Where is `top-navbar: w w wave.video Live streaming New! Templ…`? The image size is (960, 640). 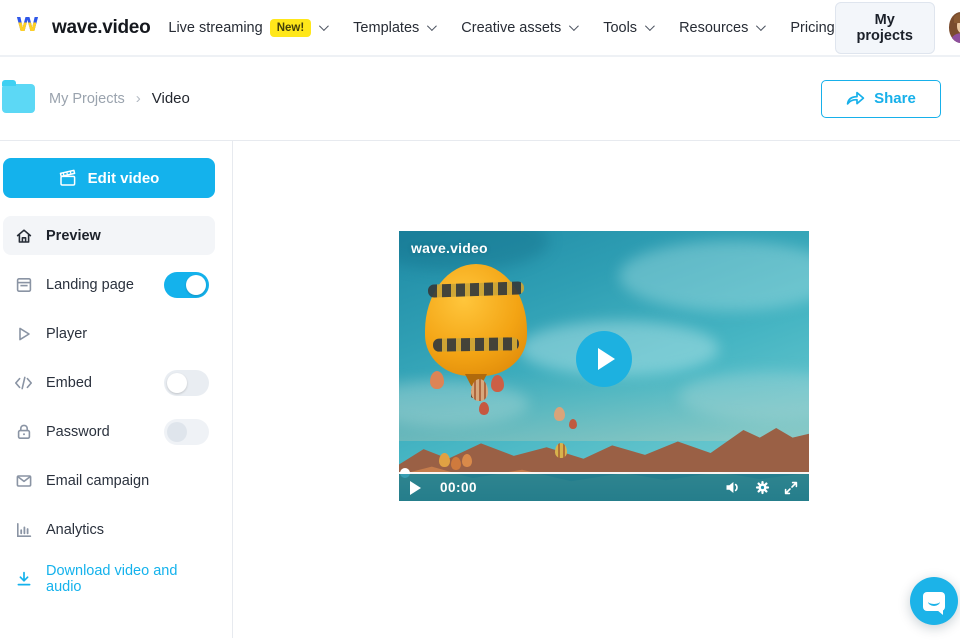
top-navbar: w w wave.video Live streaming New! Templ… is located at coordinates (480, 28).